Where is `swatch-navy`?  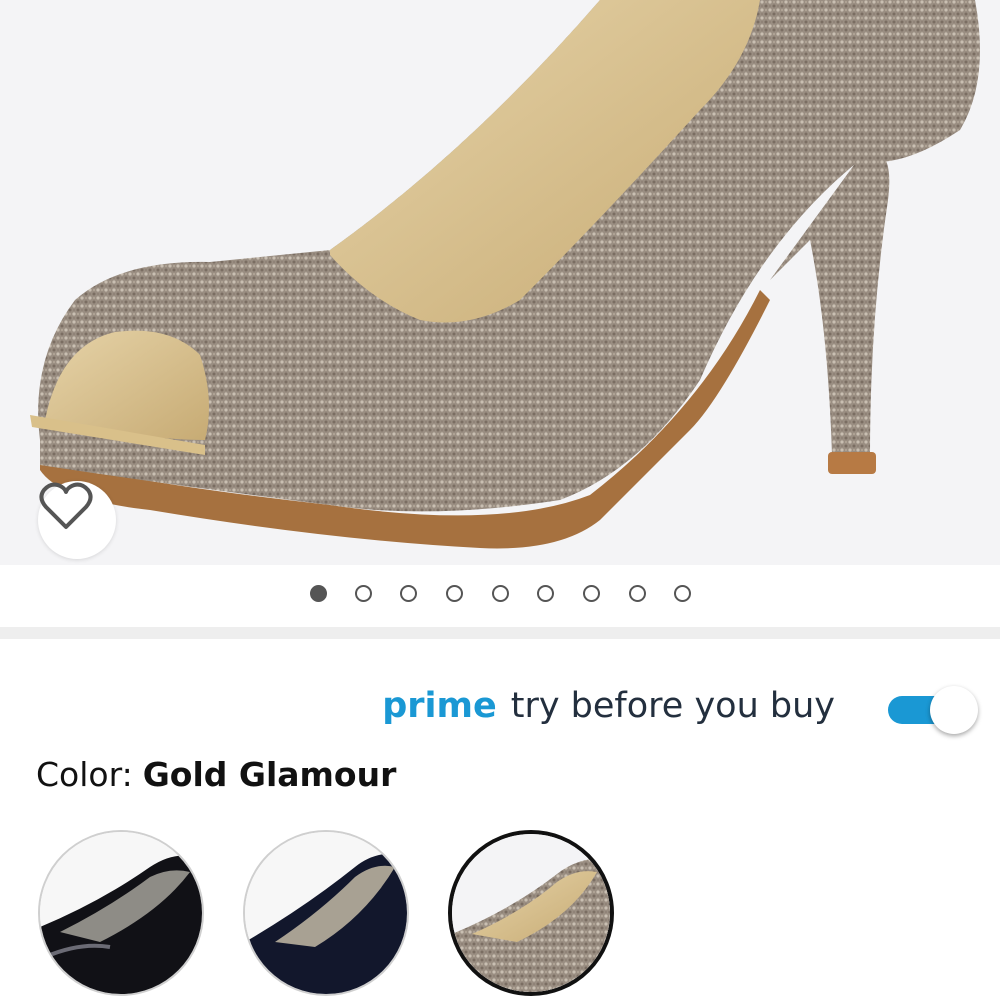 swatch-navy is located at coordinates (326, 913).